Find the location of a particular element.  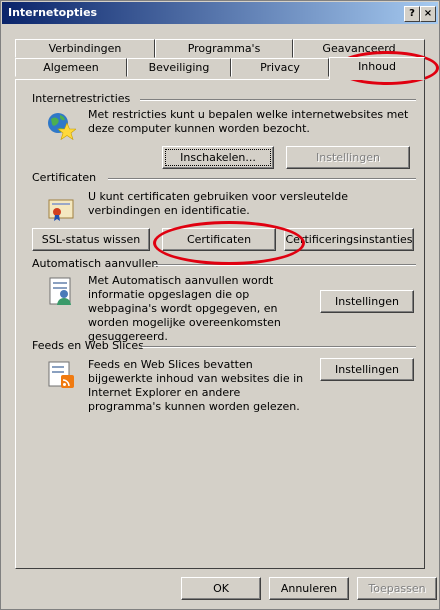

ok-button-label: OK is located at coordinates (221, 588).